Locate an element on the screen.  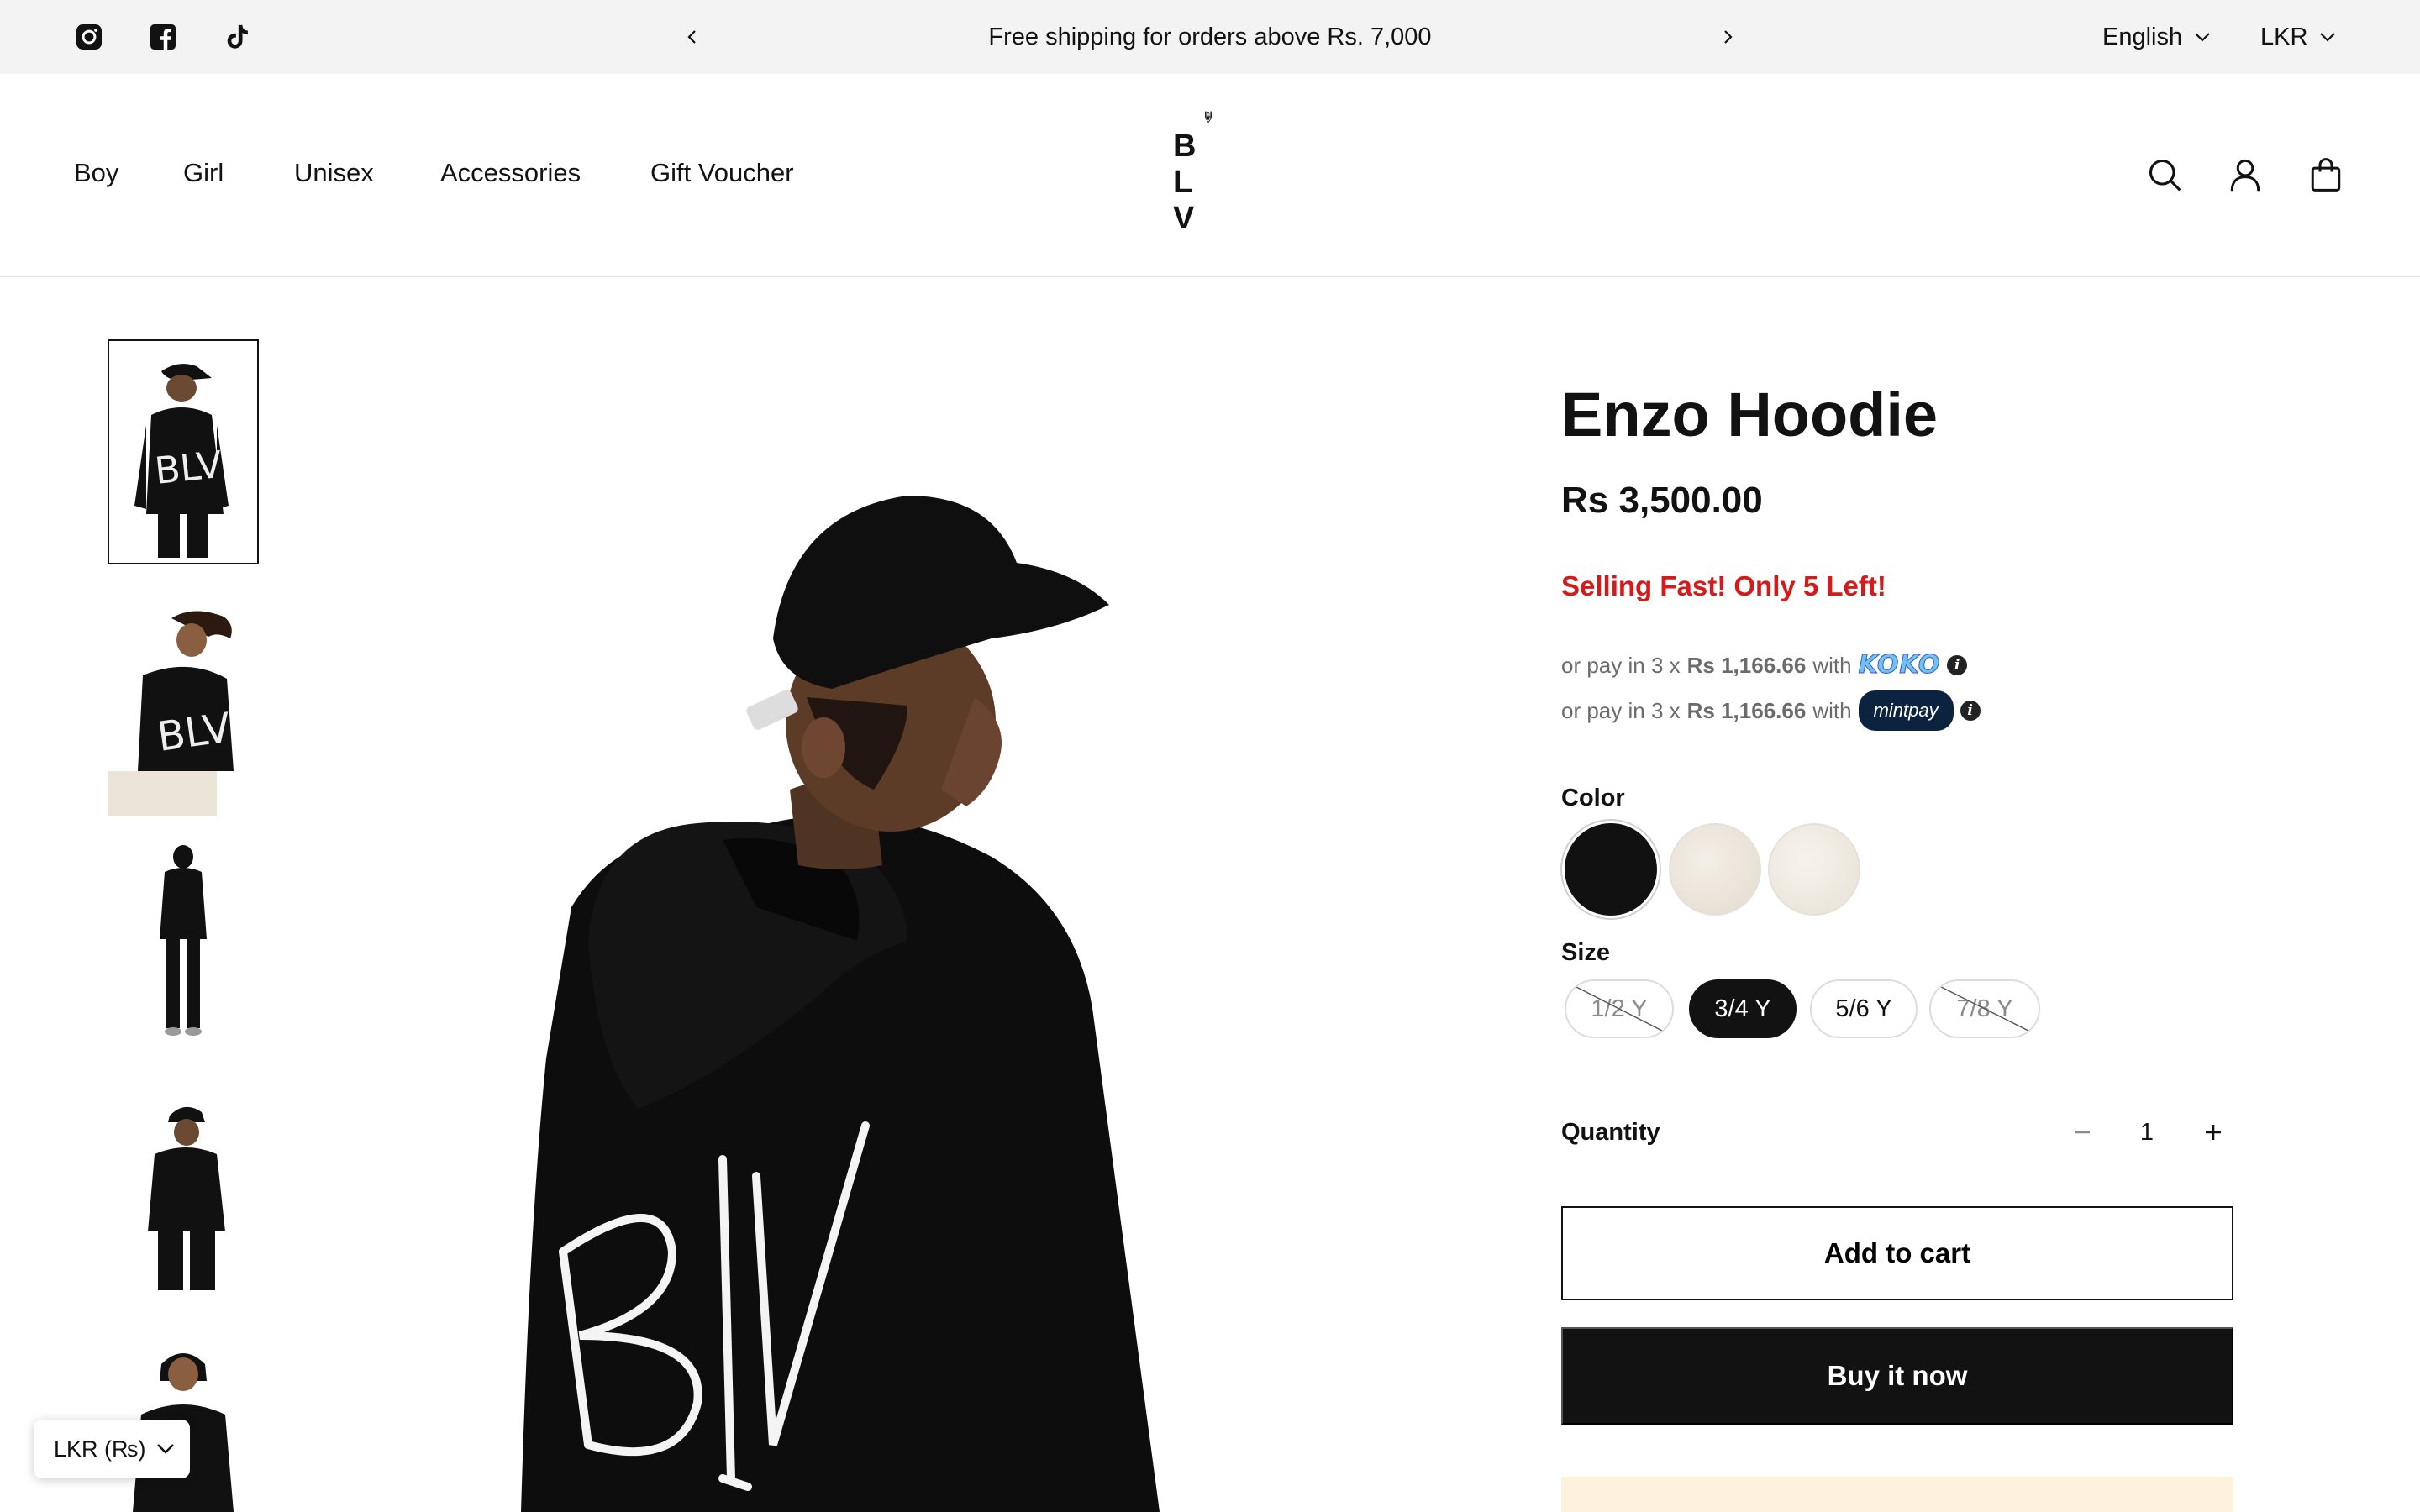
language-selector: English is located at coordinates (2156, 36).